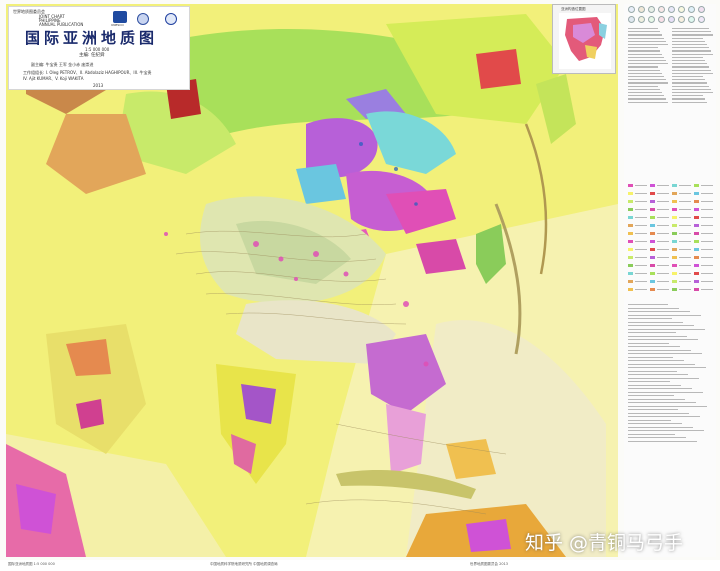 Image resolution: width=720 pixels, height=571 pixels. I want to click on legend-panel, so click(670, 280).